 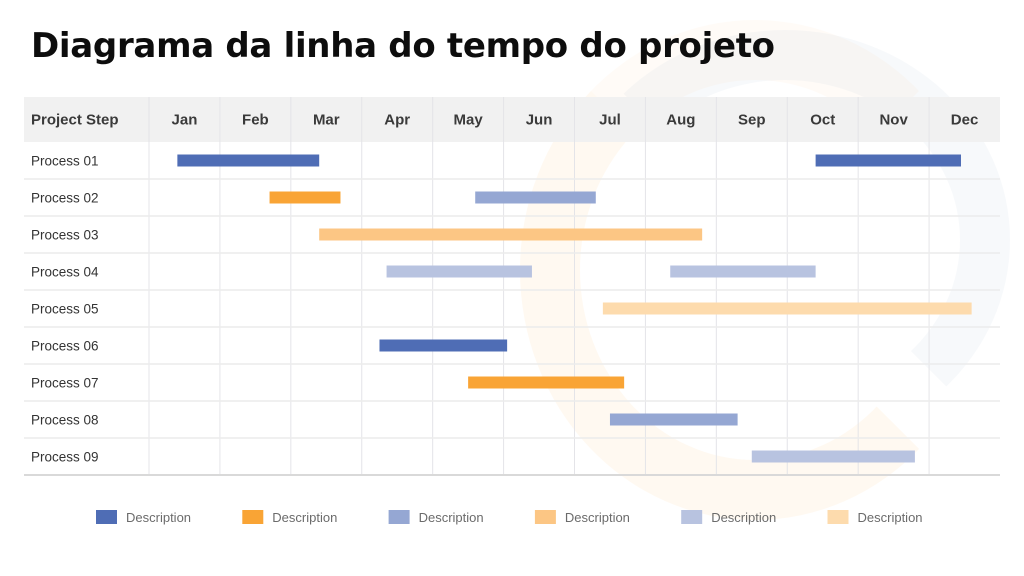 What do you see at coordinates (965, 120) in the screenshot?
I see `month-label-dec: Dec` at bounding box center [965, 120].